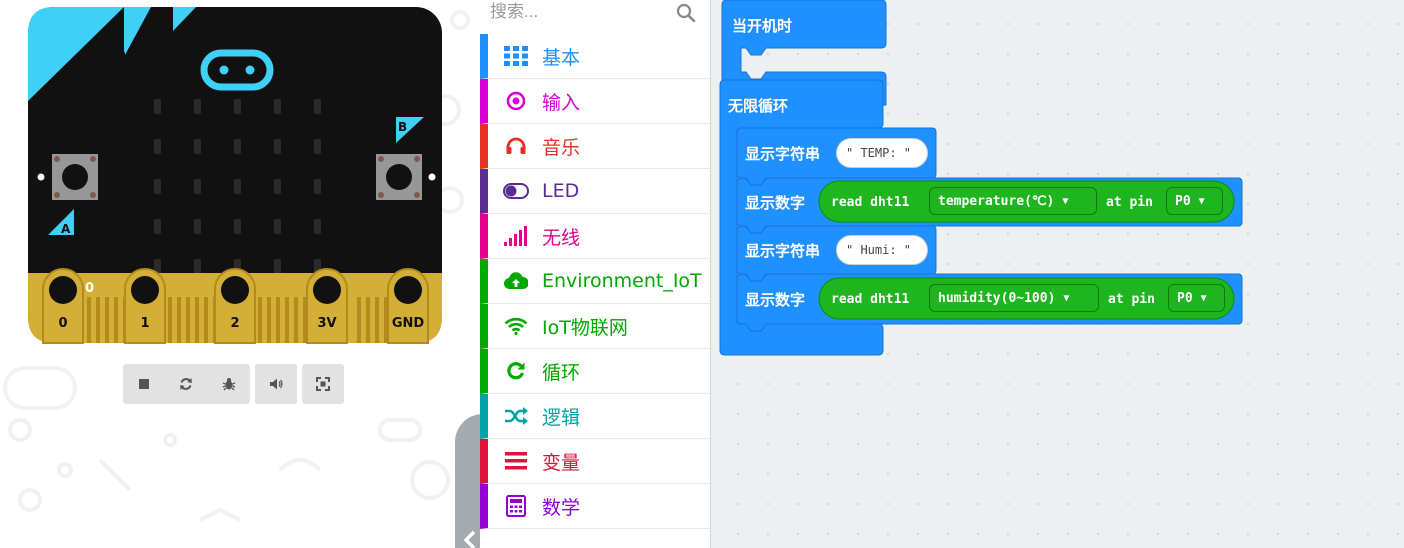 The width and height of the screenshot is (1404, 548). I want to click on at-pin-label-2: at pin, so click(1131, 299).